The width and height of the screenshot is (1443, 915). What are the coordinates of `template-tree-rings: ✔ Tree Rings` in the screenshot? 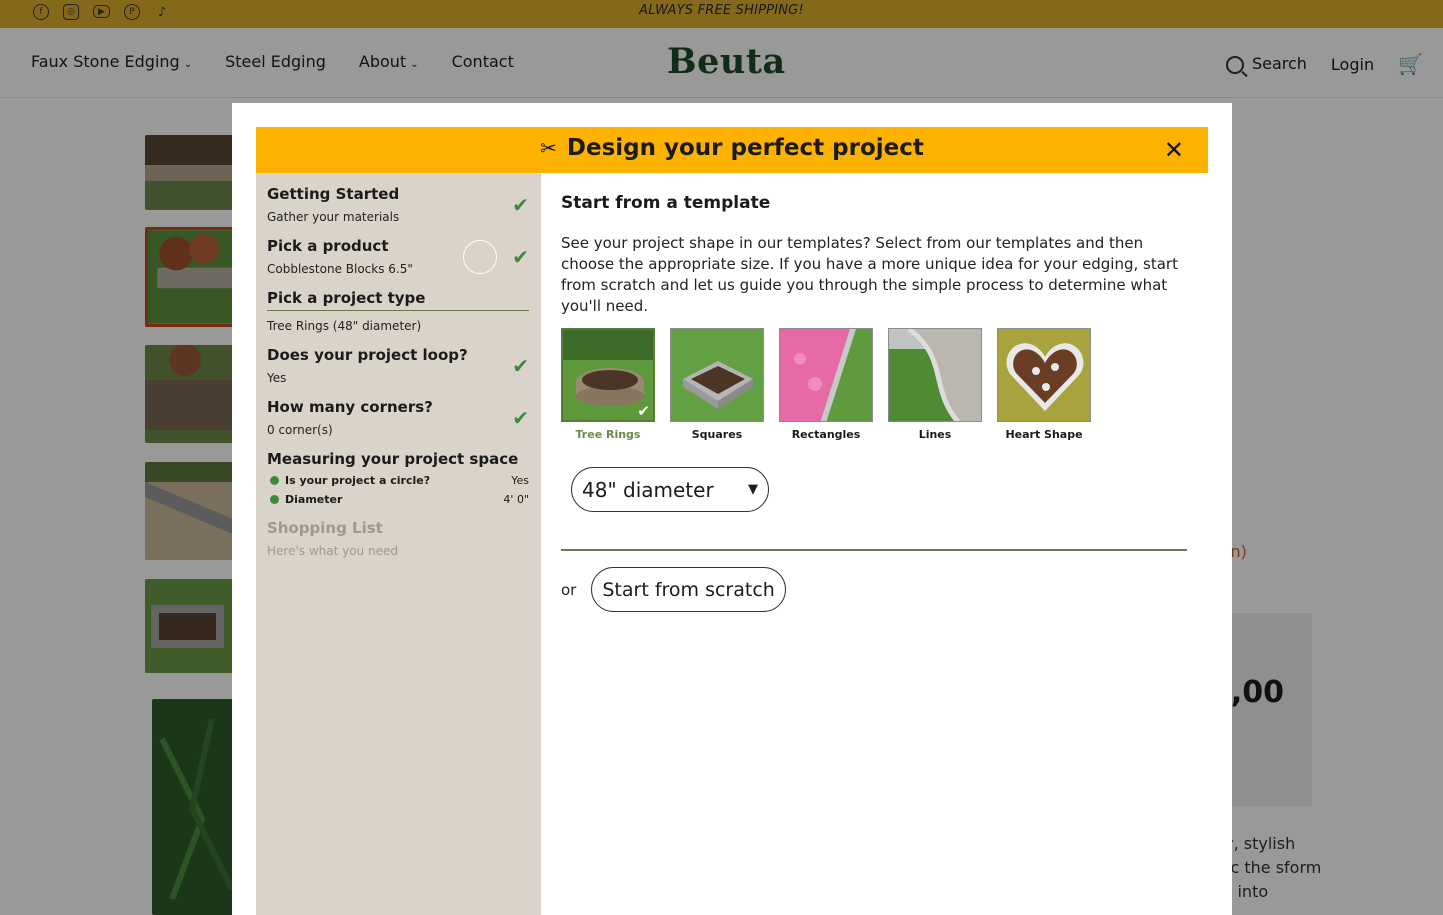 It's located at (608, 384).